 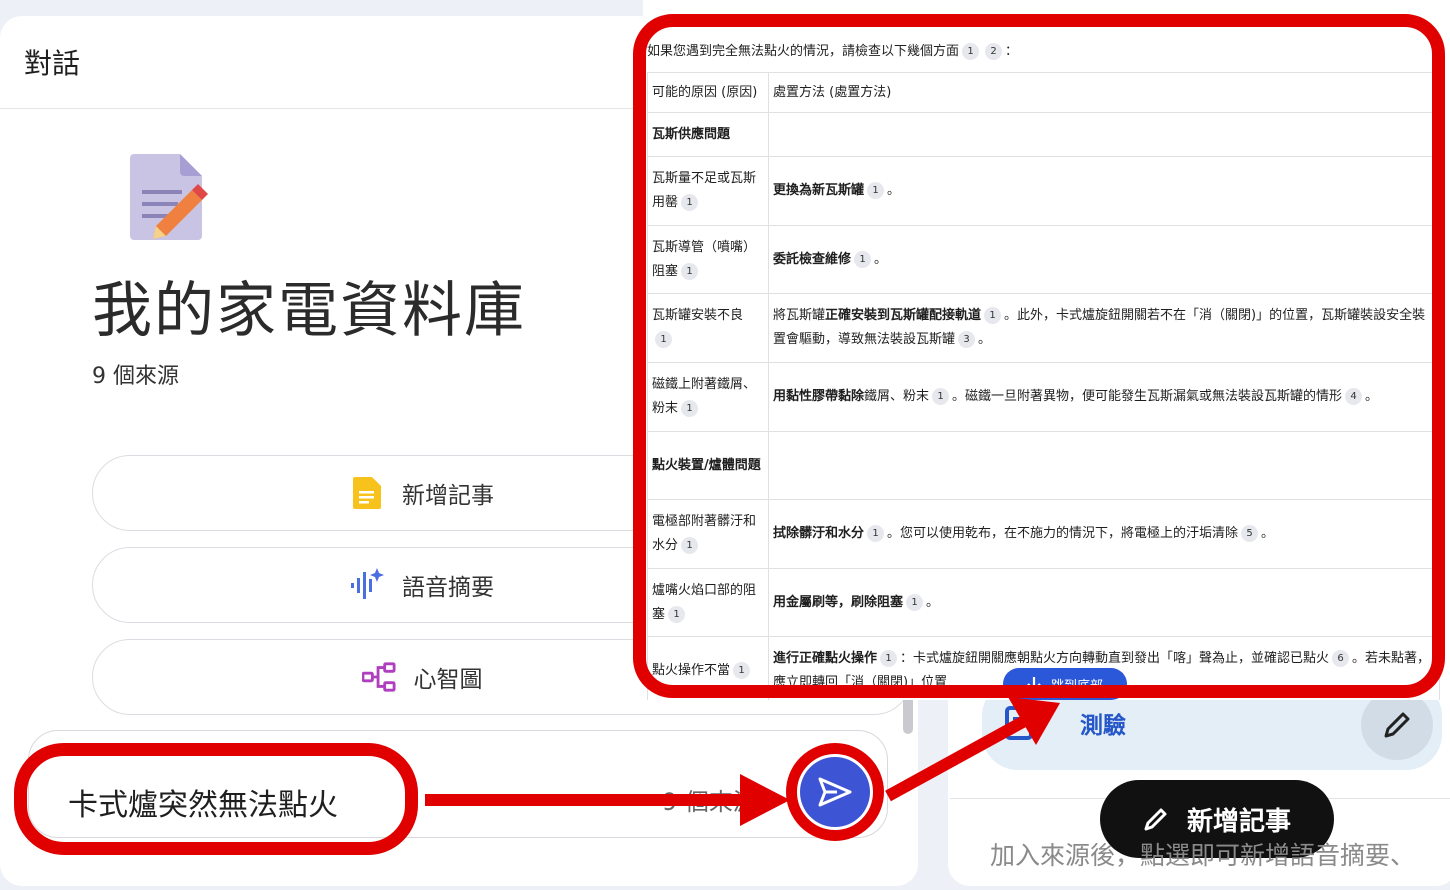 What do you see at coordinates (704, 396) in the screenshot?
I see `cause-text: 磁鐵上附著鐵屑、粉末` at bounding box center [704, 396].